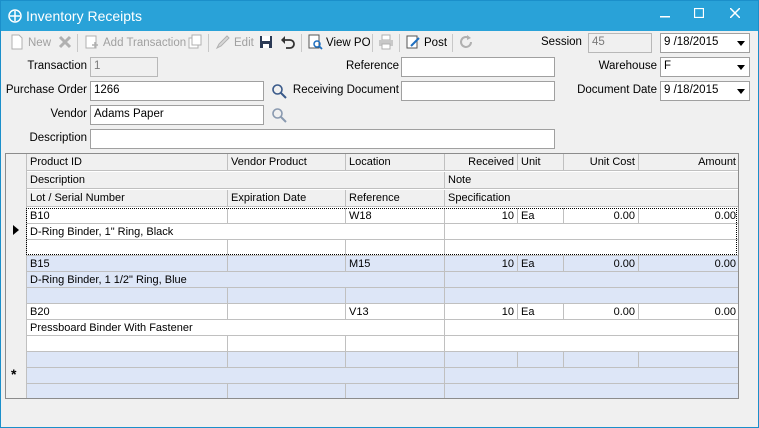 The height and width of the screenshot is (428, 759). What do you see at coordinates (478, 67) in the screenshot?
I see `reference-input` at bounding box center [478, 67].